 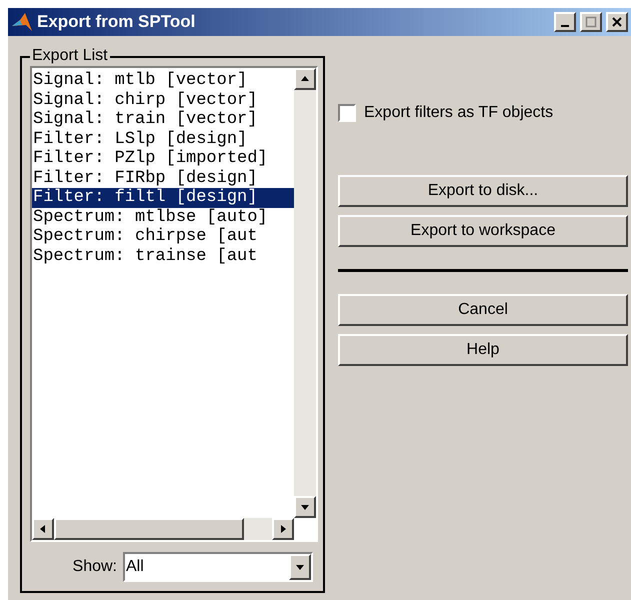 I want to click on scroll-thumb, so click(x=149, y=529).